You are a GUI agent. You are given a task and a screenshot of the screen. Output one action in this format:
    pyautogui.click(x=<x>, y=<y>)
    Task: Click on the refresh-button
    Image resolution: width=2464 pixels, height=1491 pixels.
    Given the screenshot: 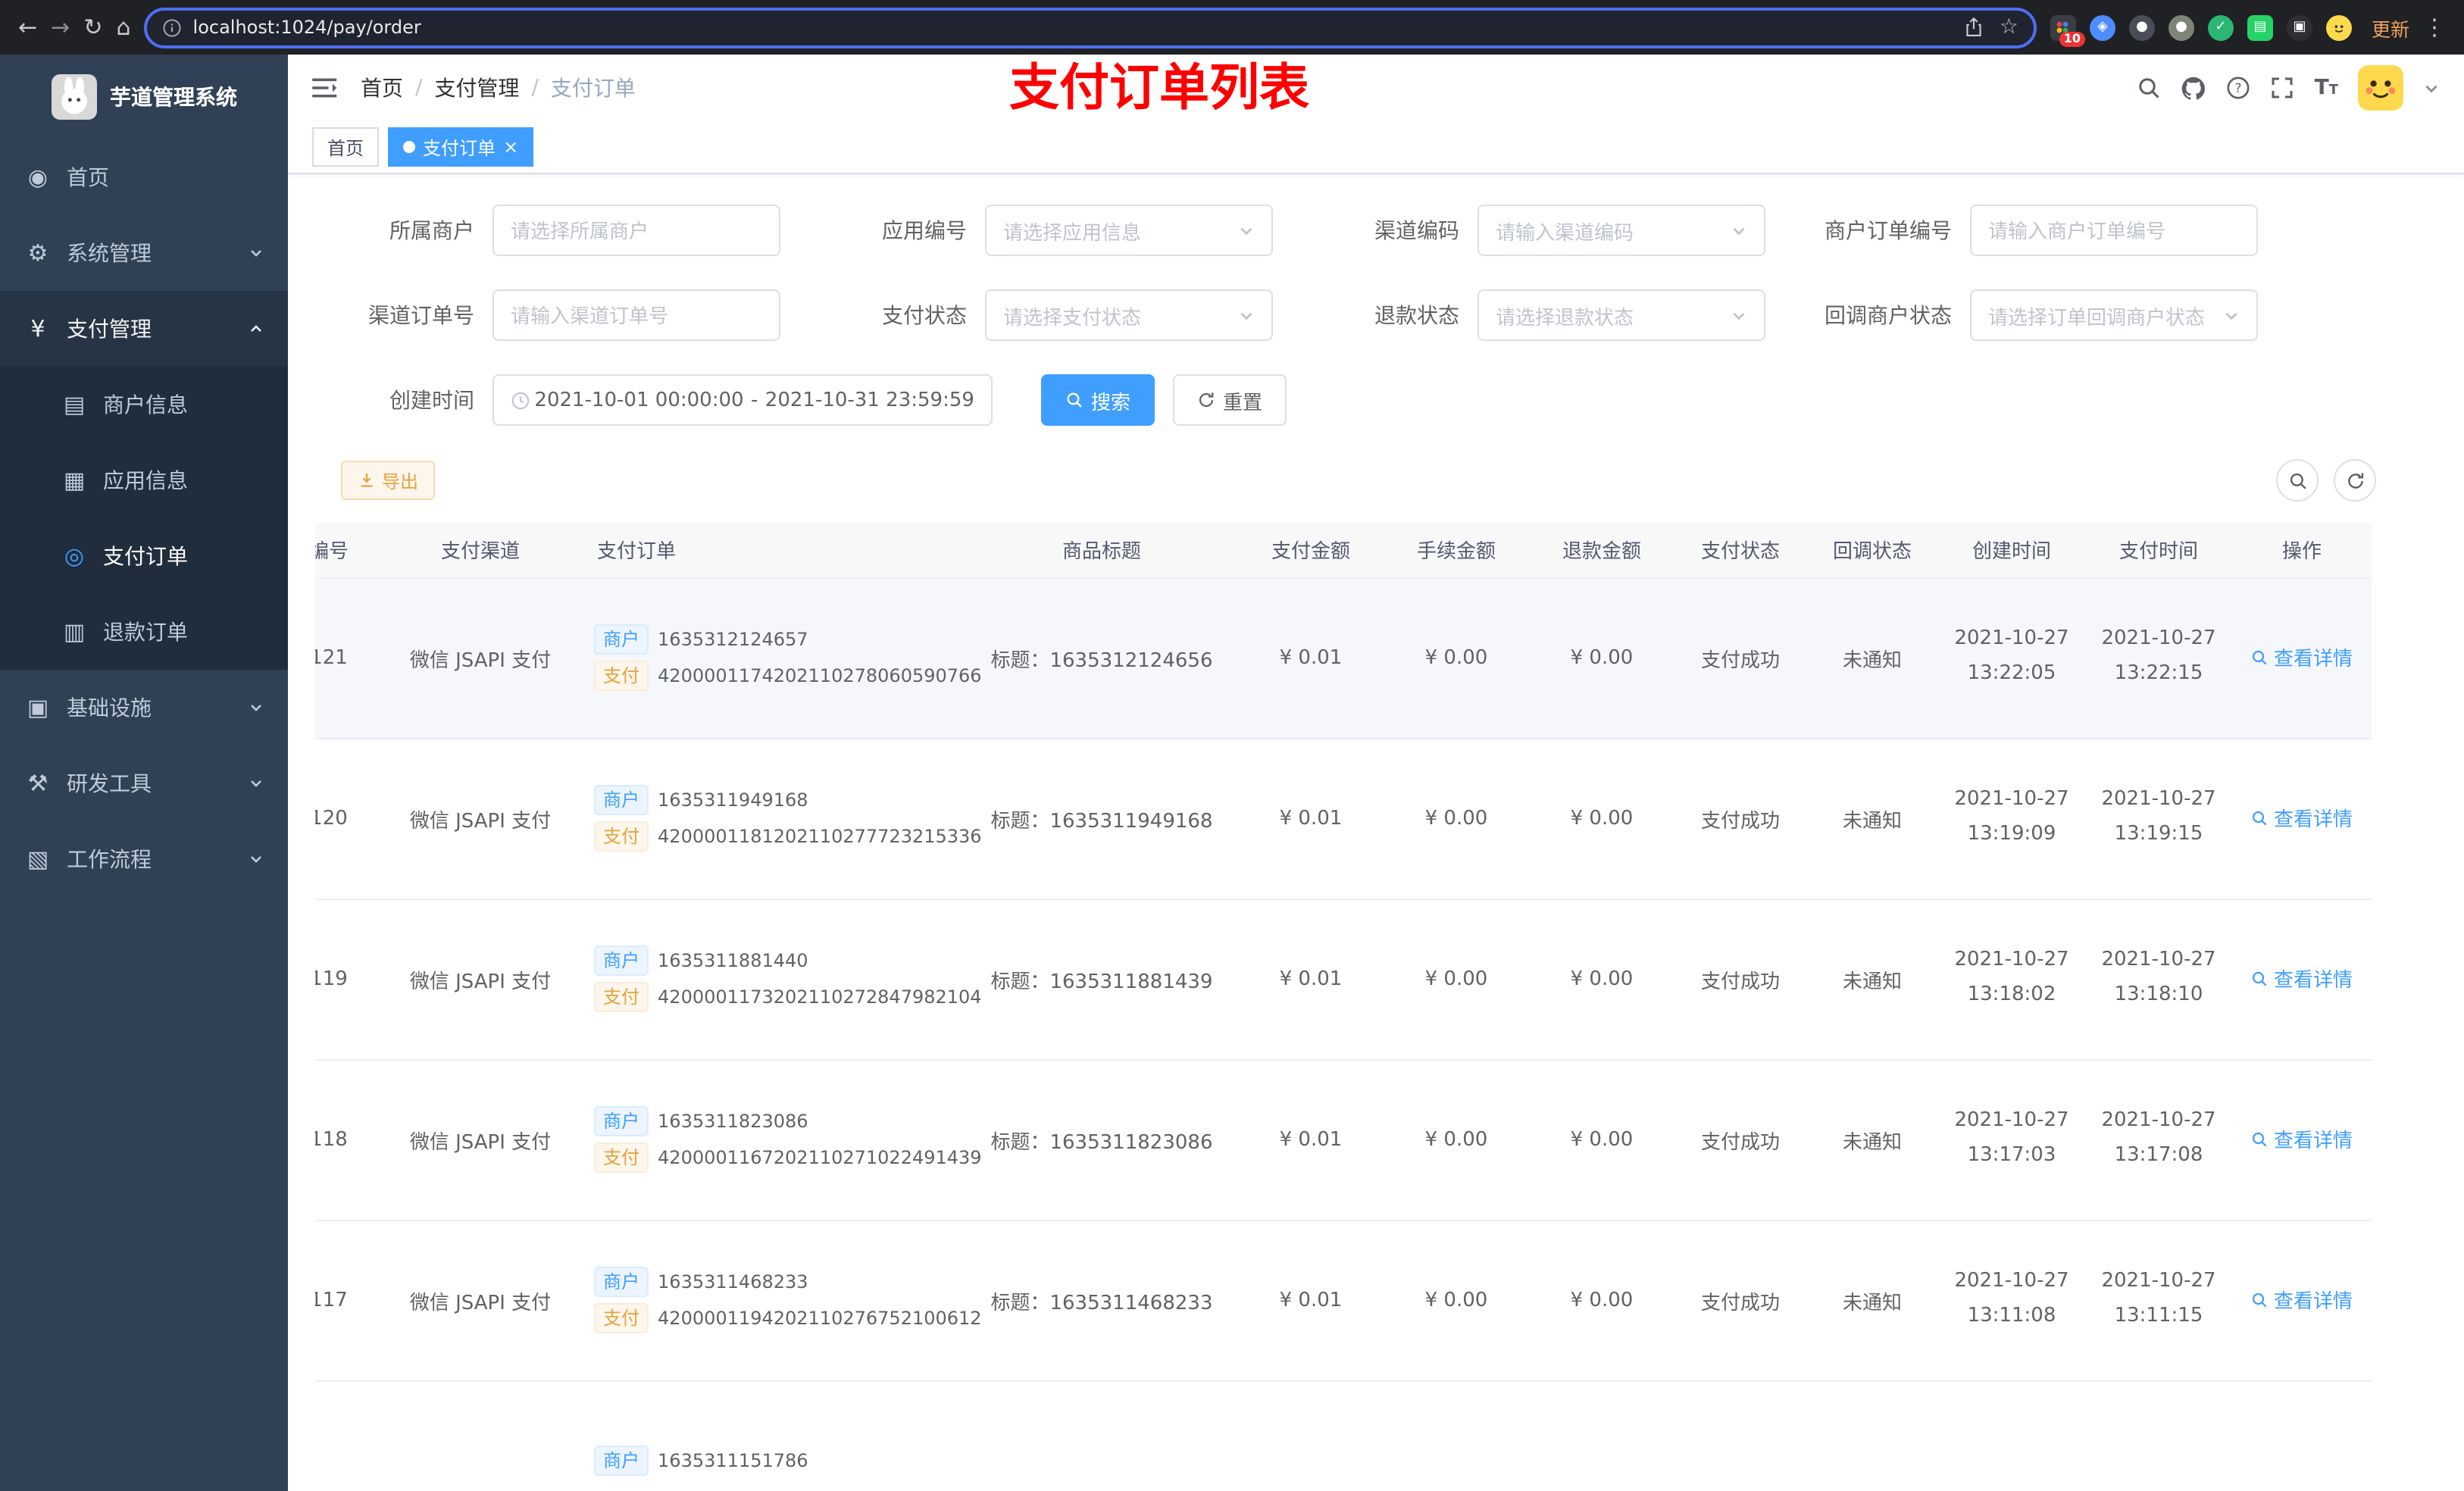 What is the action you would take?
    pyautogui.click(x=2355, y=480)
    